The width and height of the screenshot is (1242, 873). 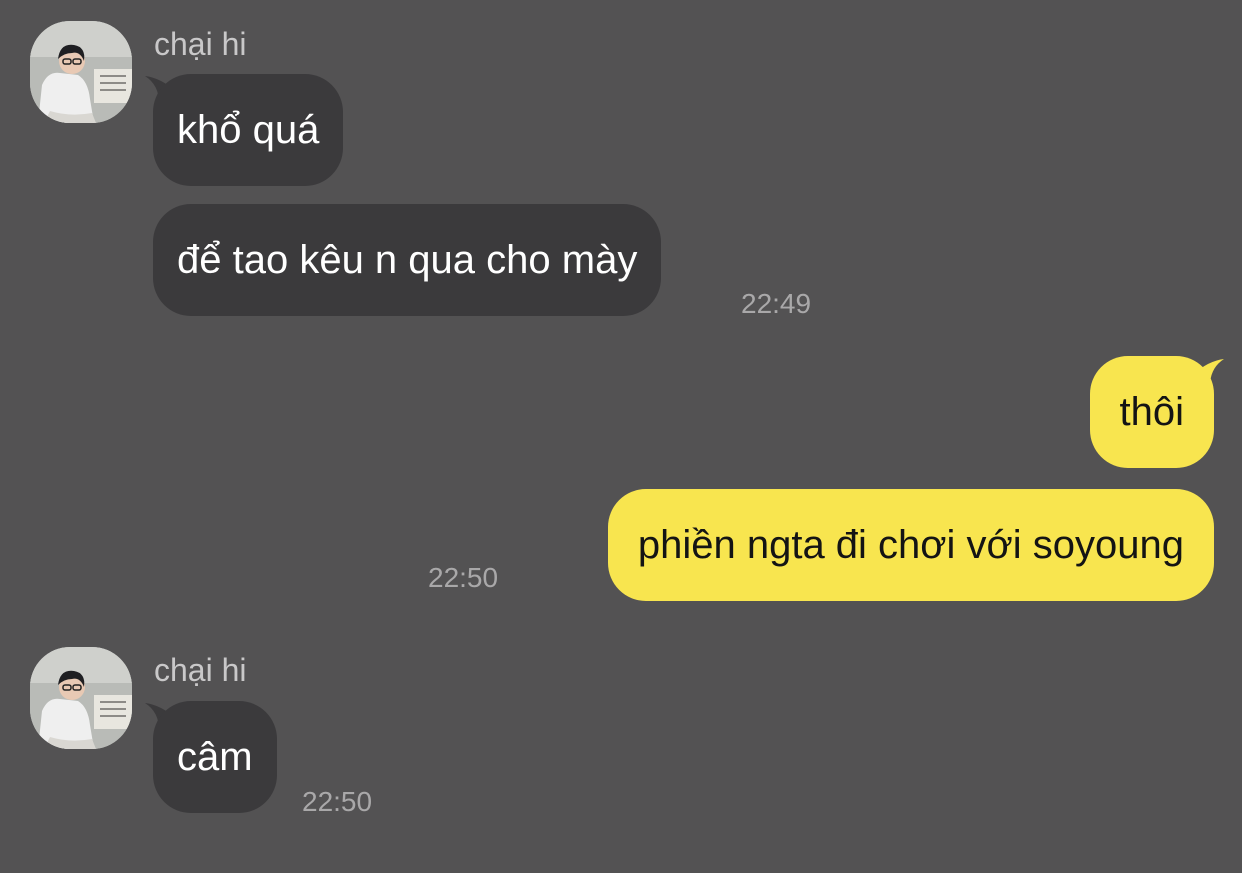 I want to click on message-bubble-outgoing: phiền ngta đi chơi với soyoung, so click(x=910, y=545).